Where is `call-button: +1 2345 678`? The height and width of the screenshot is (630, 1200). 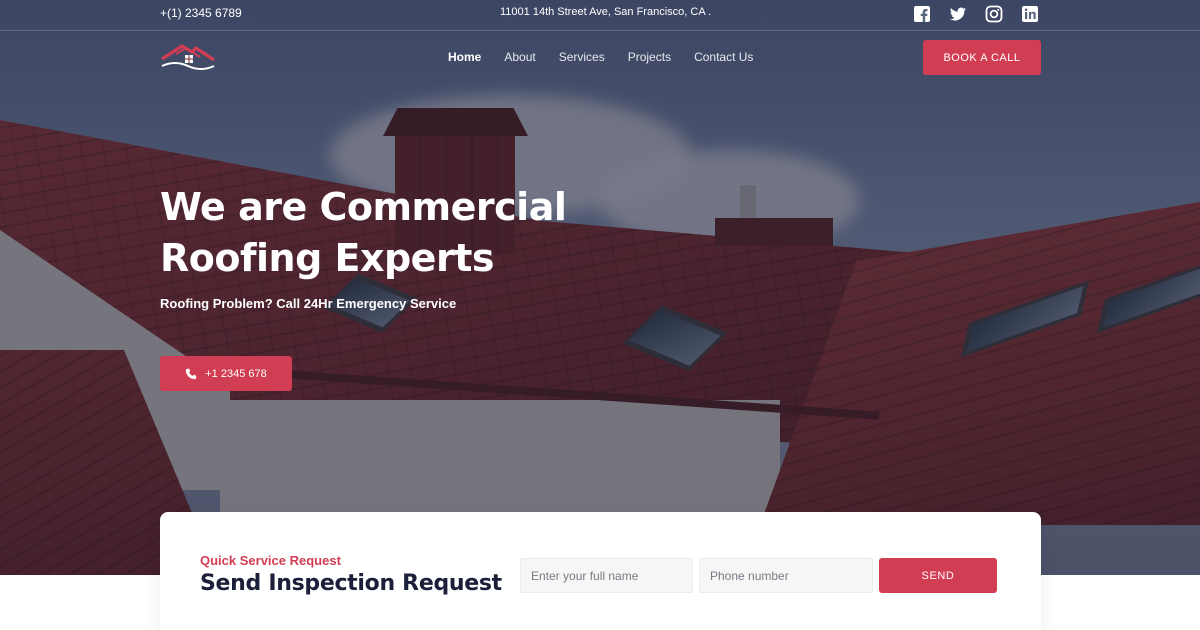 call-button: +1 2345 678 is located at coordinates (226, 373).